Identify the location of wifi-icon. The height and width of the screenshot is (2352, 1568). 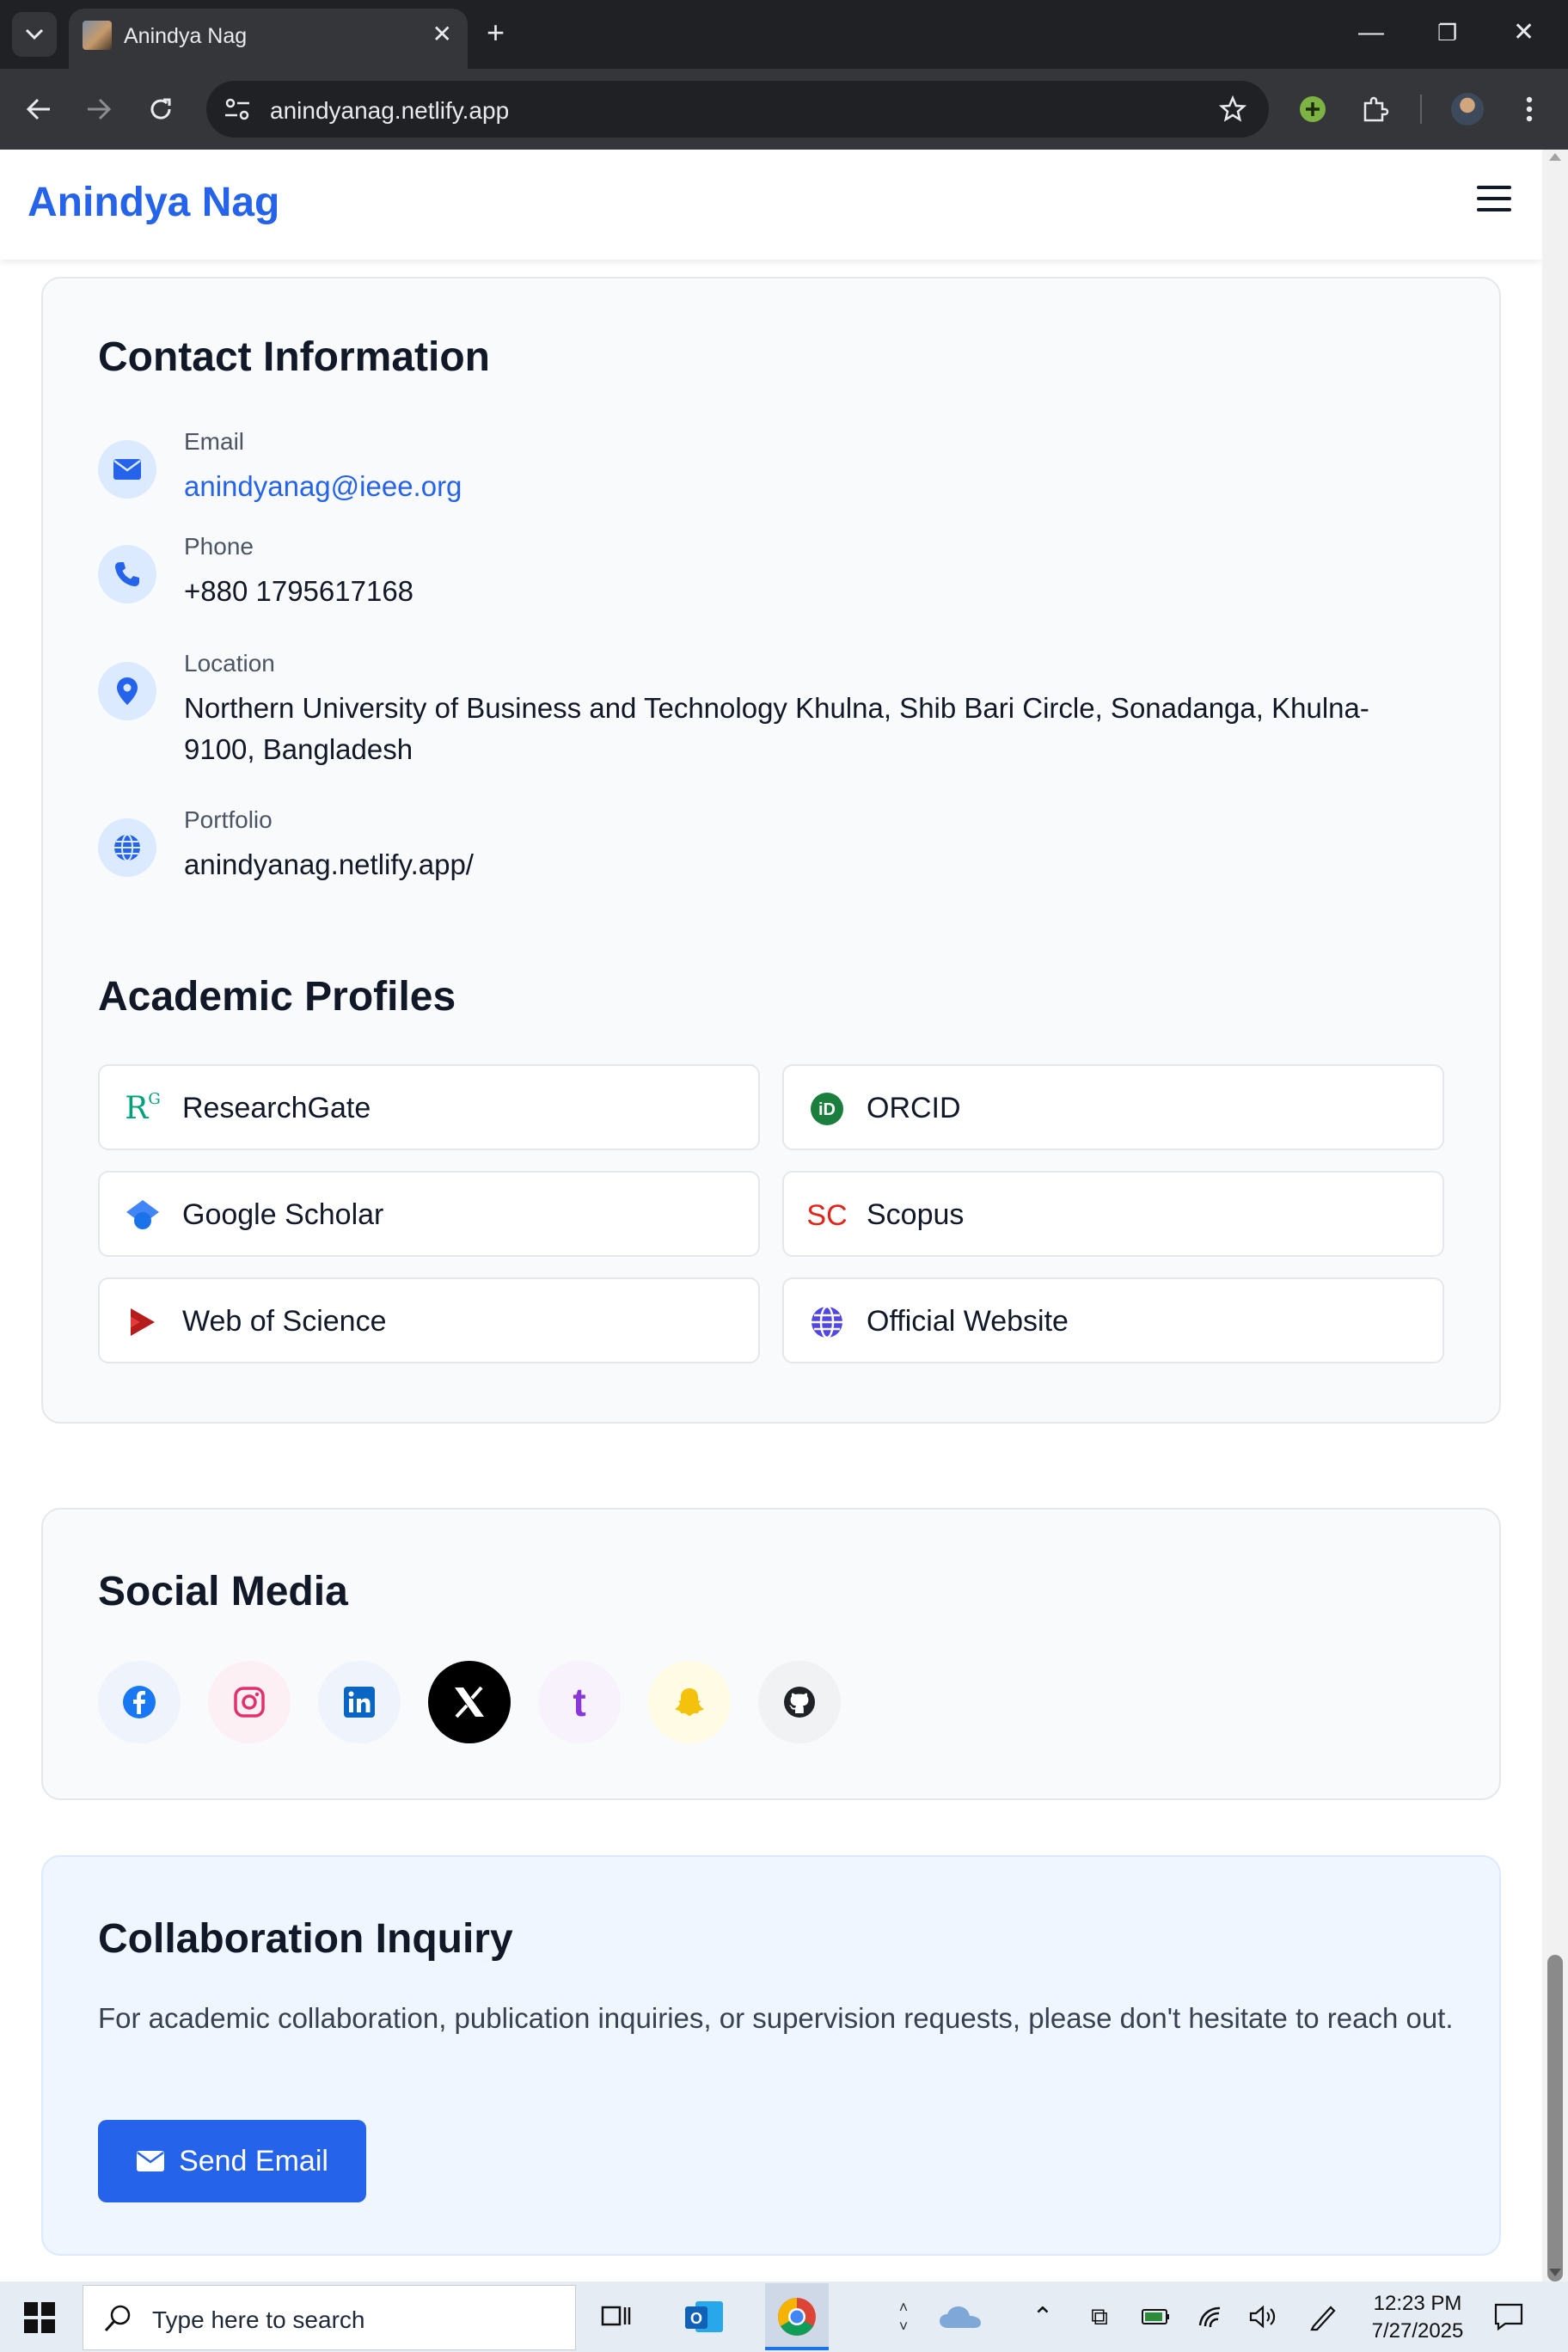
(1211, 2317).